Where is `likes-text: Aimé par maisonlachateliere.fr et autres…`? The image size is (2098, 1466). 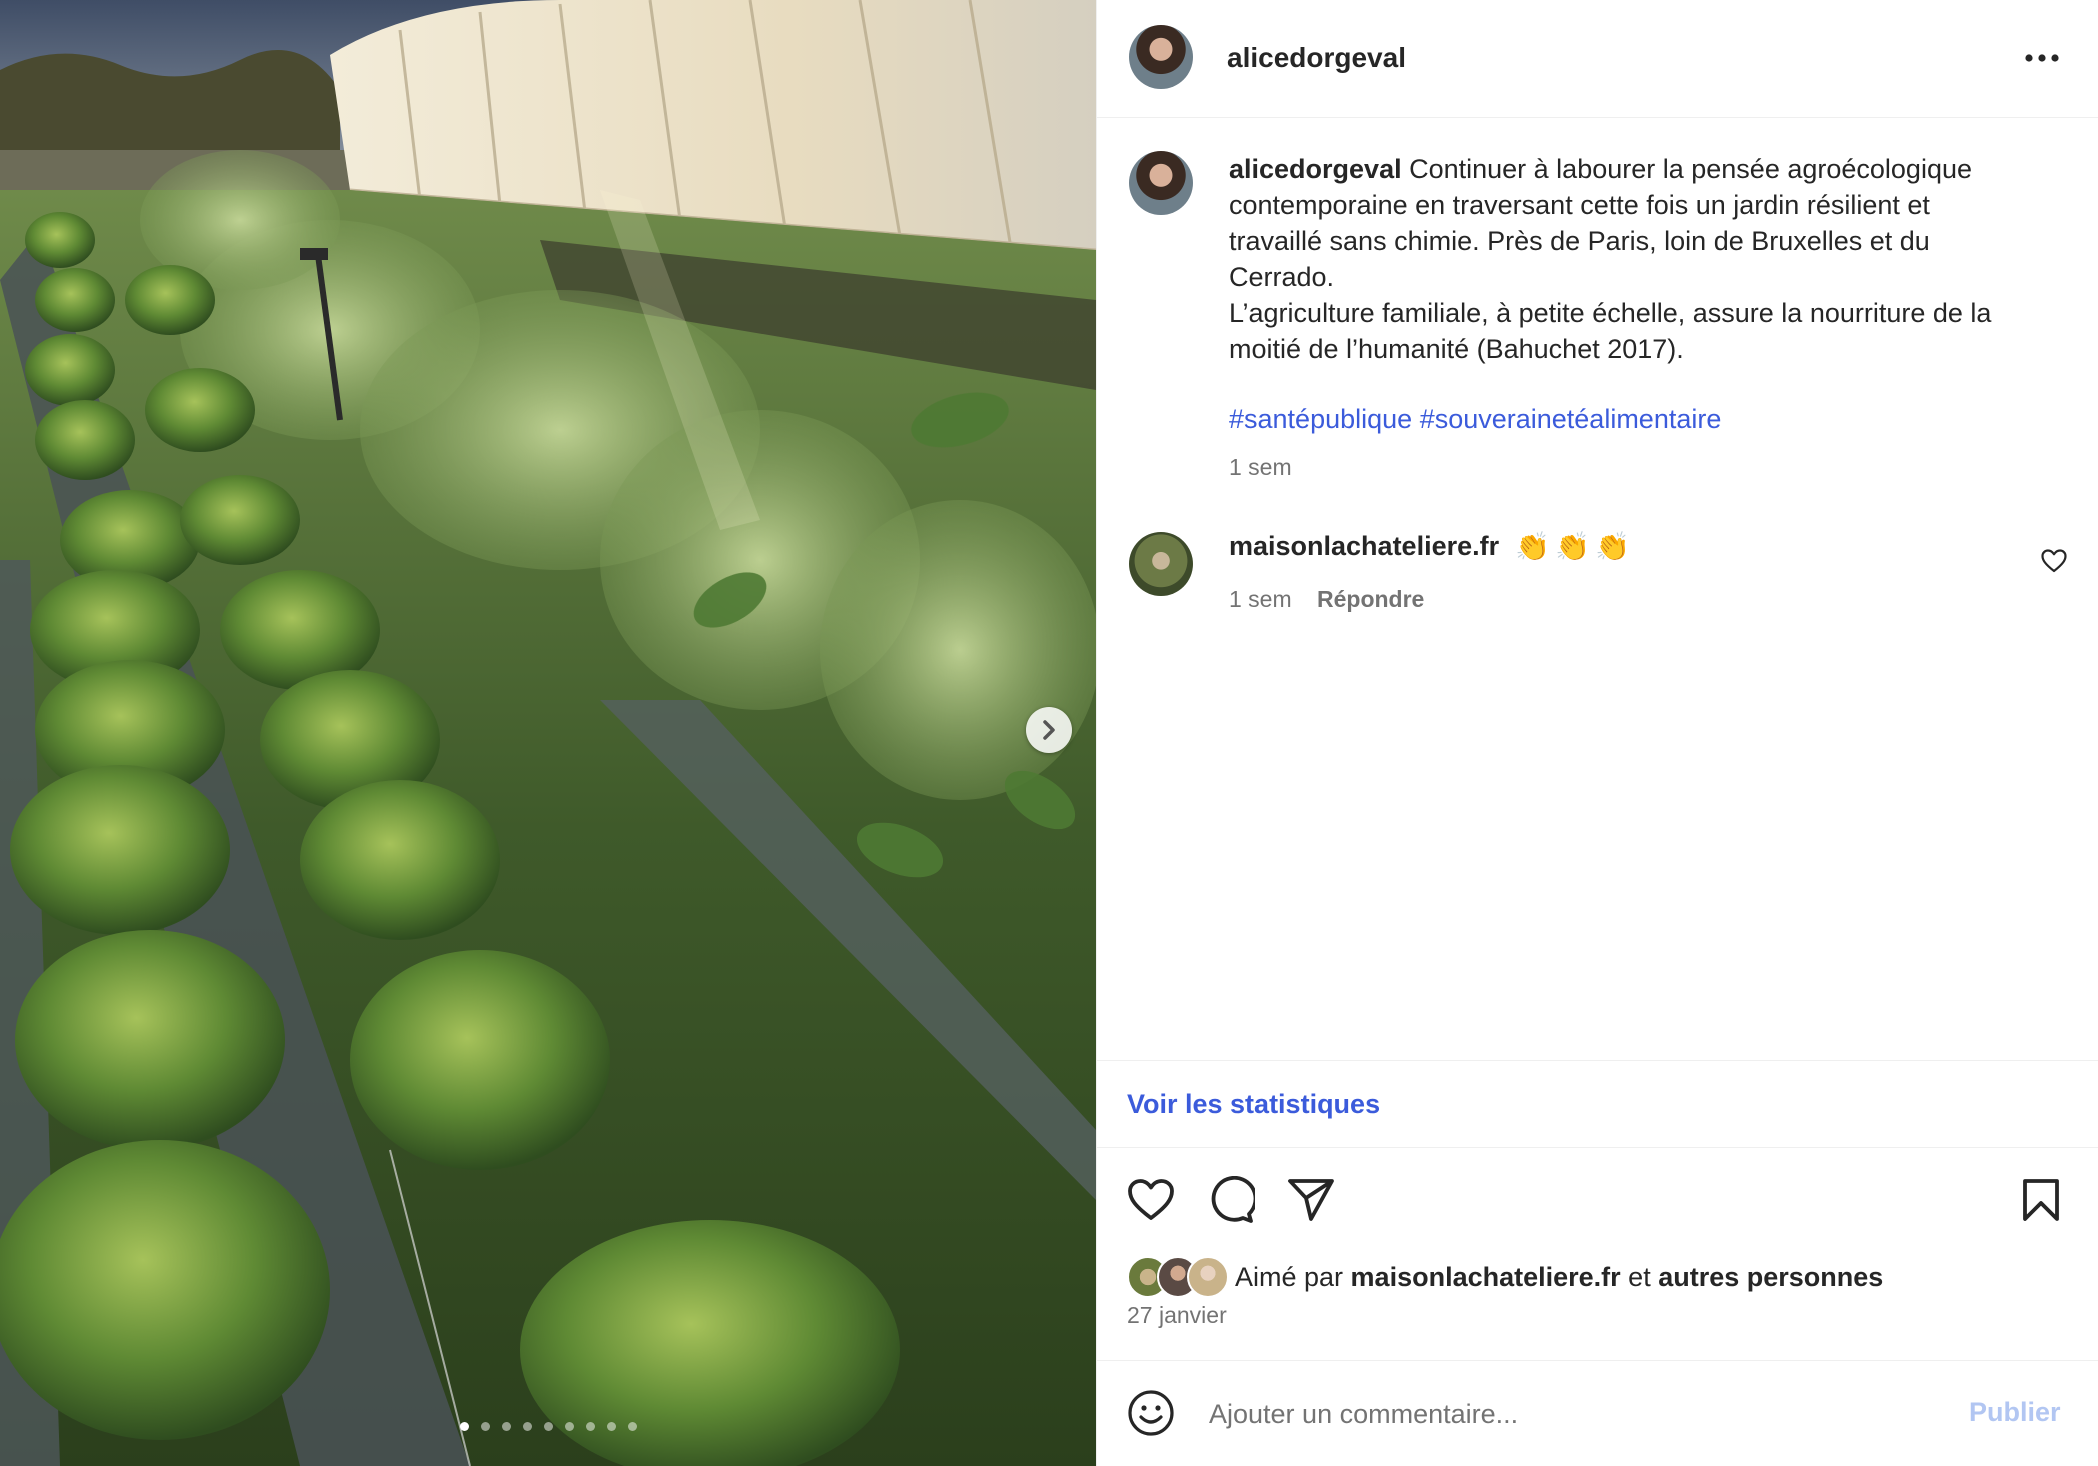
likes-text: Aimé par maisonlachateliere.fr et autres… is located at coordinates (1559, 1277).